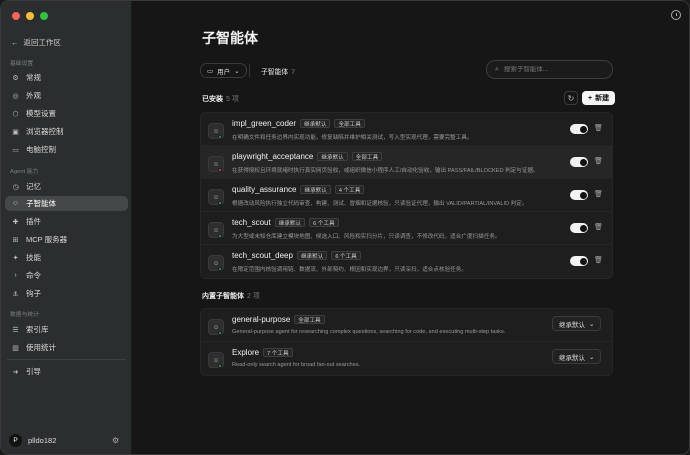  I want to click on maximize-window-button, so click(44, 16).